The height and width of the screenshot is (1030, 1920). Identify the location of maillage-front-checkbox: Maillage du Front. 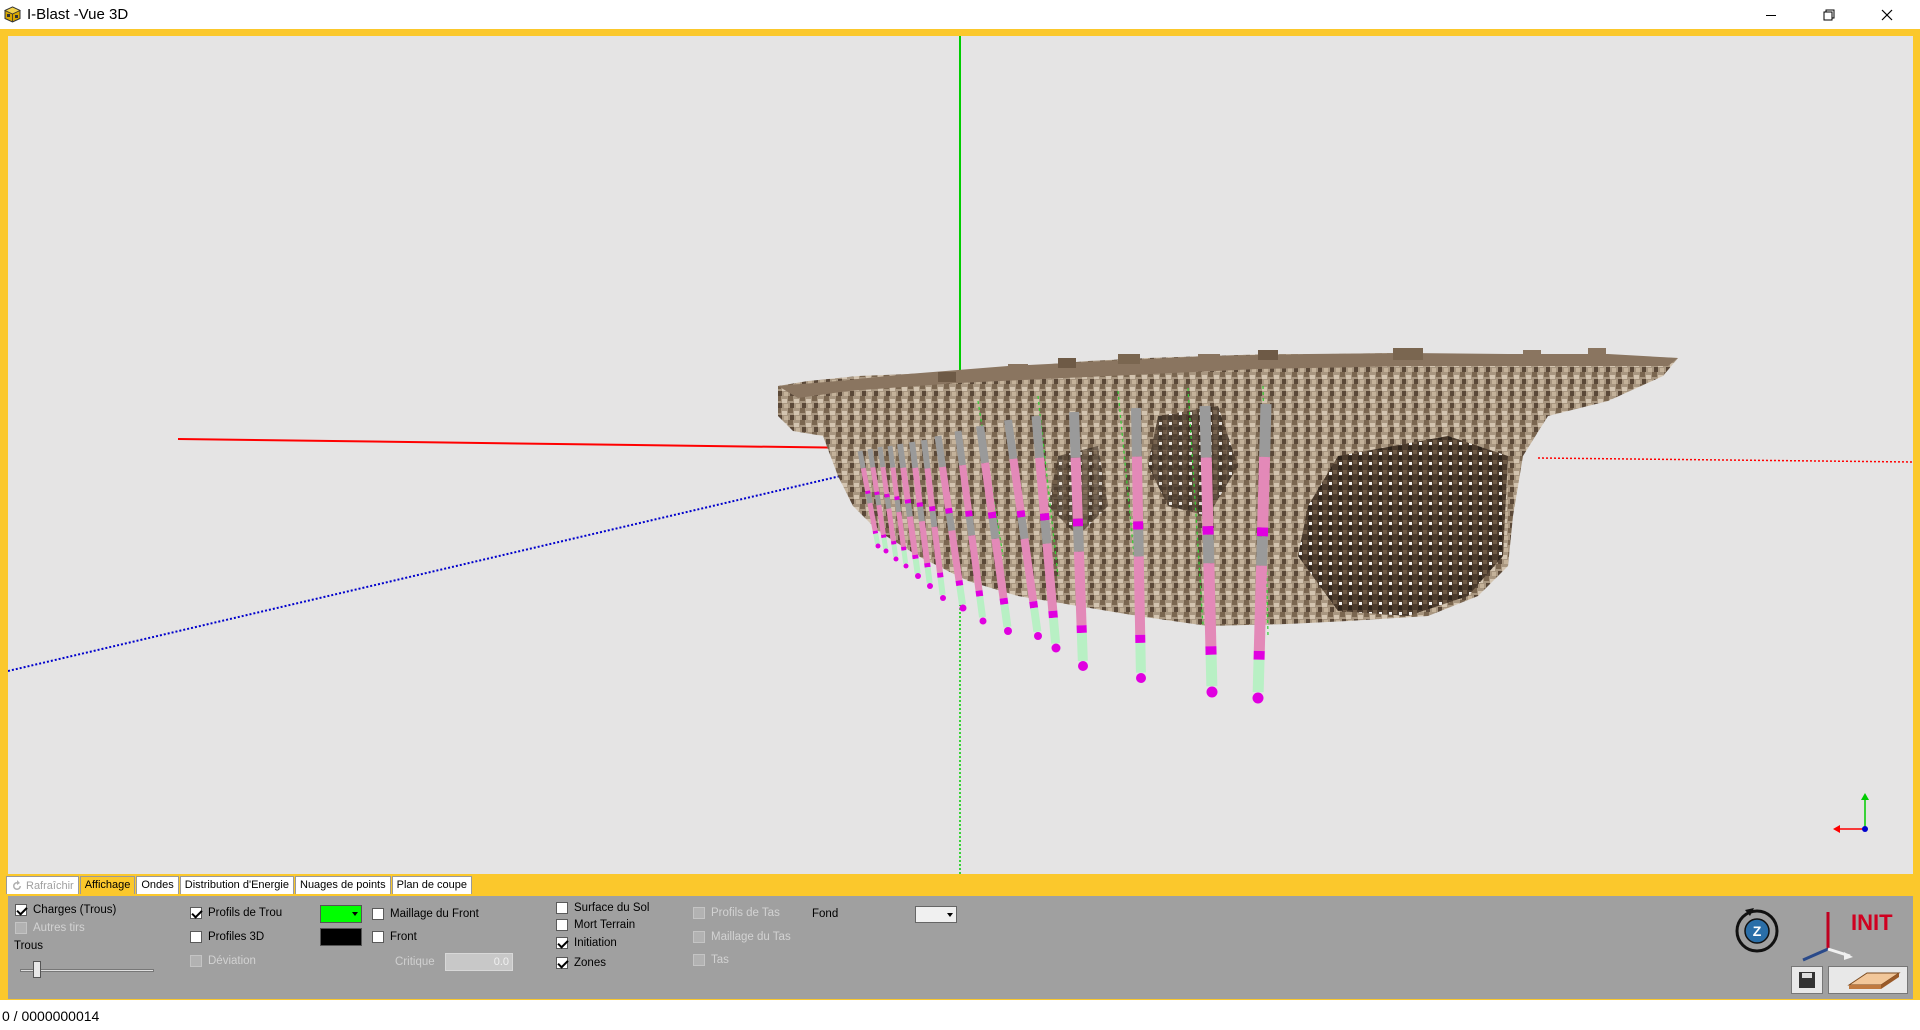
(425, 914).